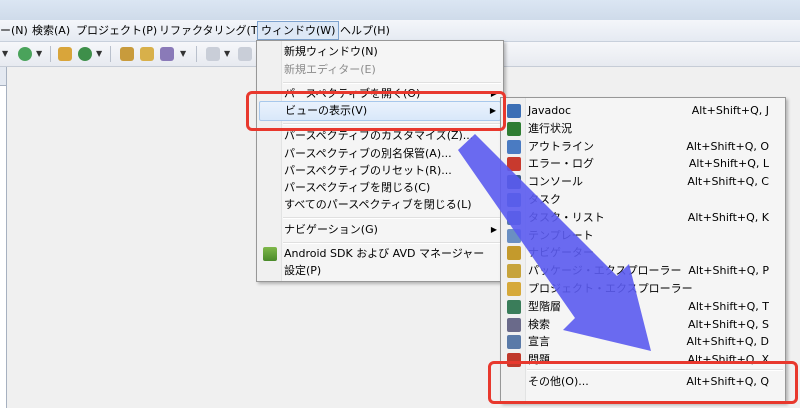 Image resolution: width=800 pixels, height=408 pixels. What do you see at coordinates (116, 31) in the screenshot?
I see `menu-project: プロジェクト(P)` at bounding box center [116, 31].